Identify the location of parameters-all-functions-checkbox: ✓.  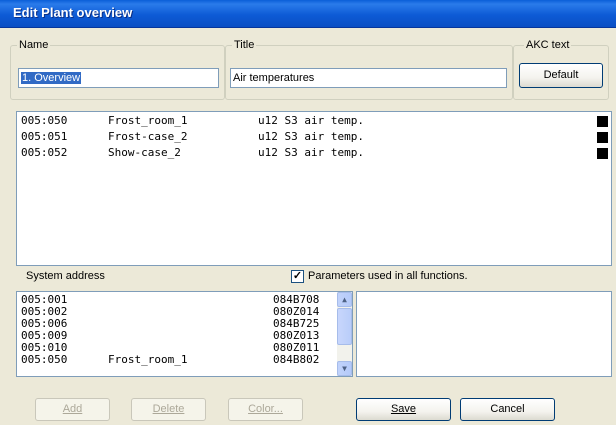
(297, 276).